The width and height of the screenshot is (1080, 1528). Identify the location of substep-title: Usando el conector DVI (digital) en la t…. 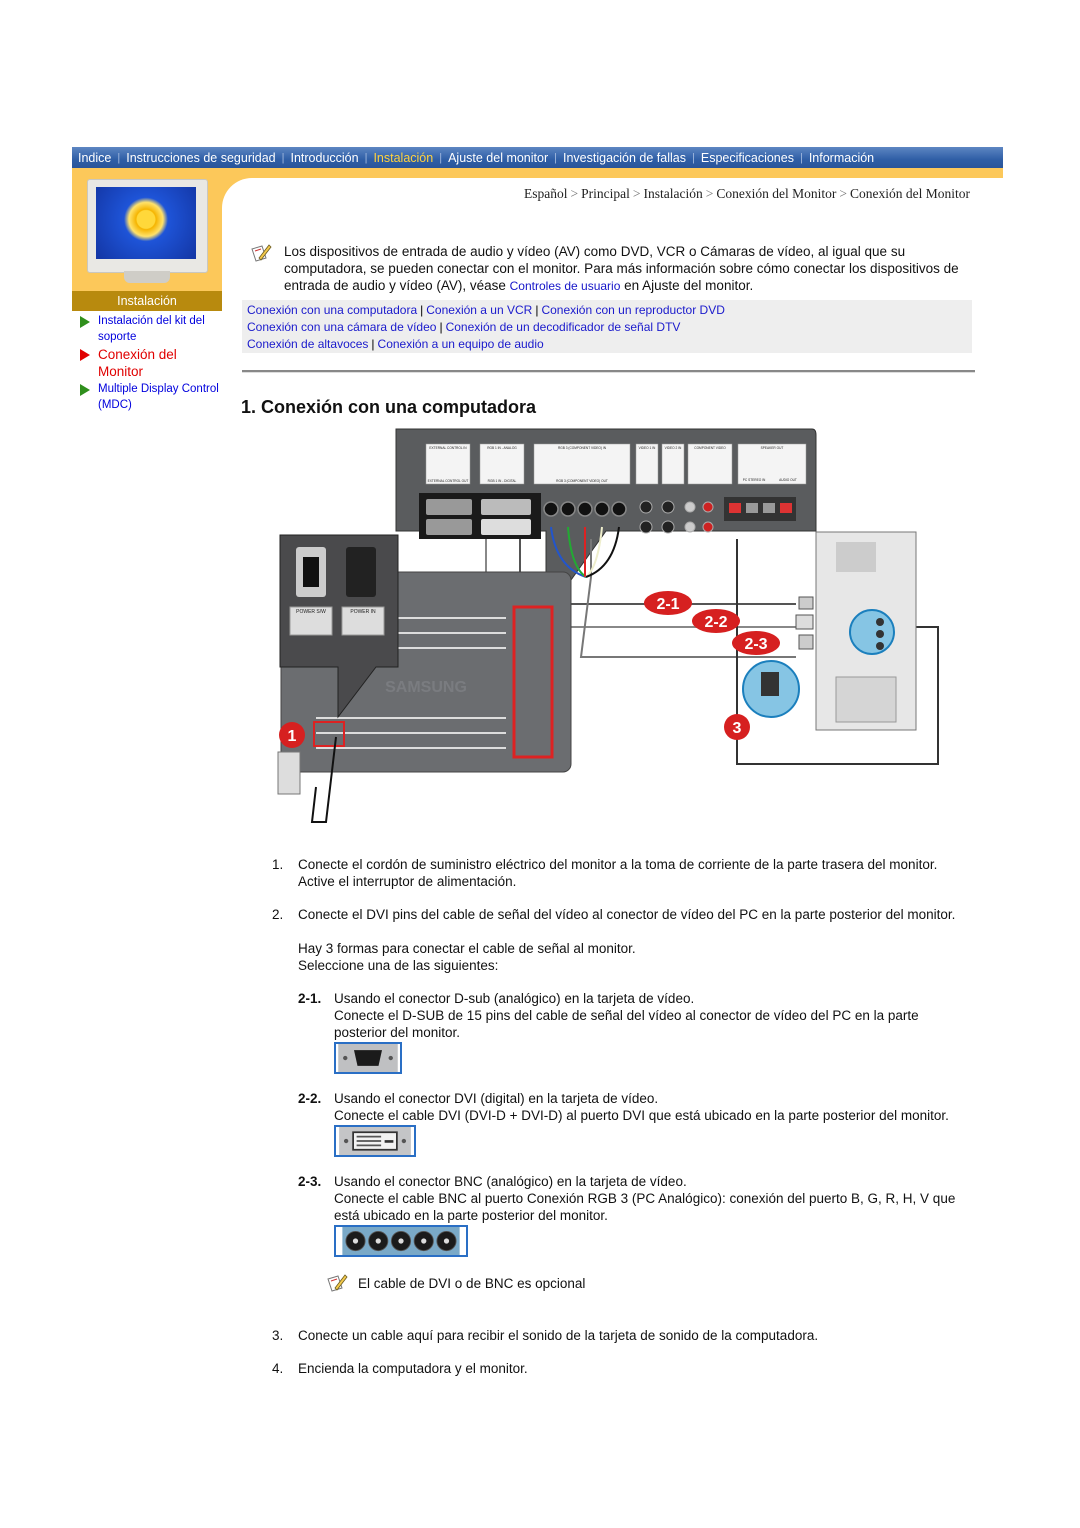
(496, 1098).